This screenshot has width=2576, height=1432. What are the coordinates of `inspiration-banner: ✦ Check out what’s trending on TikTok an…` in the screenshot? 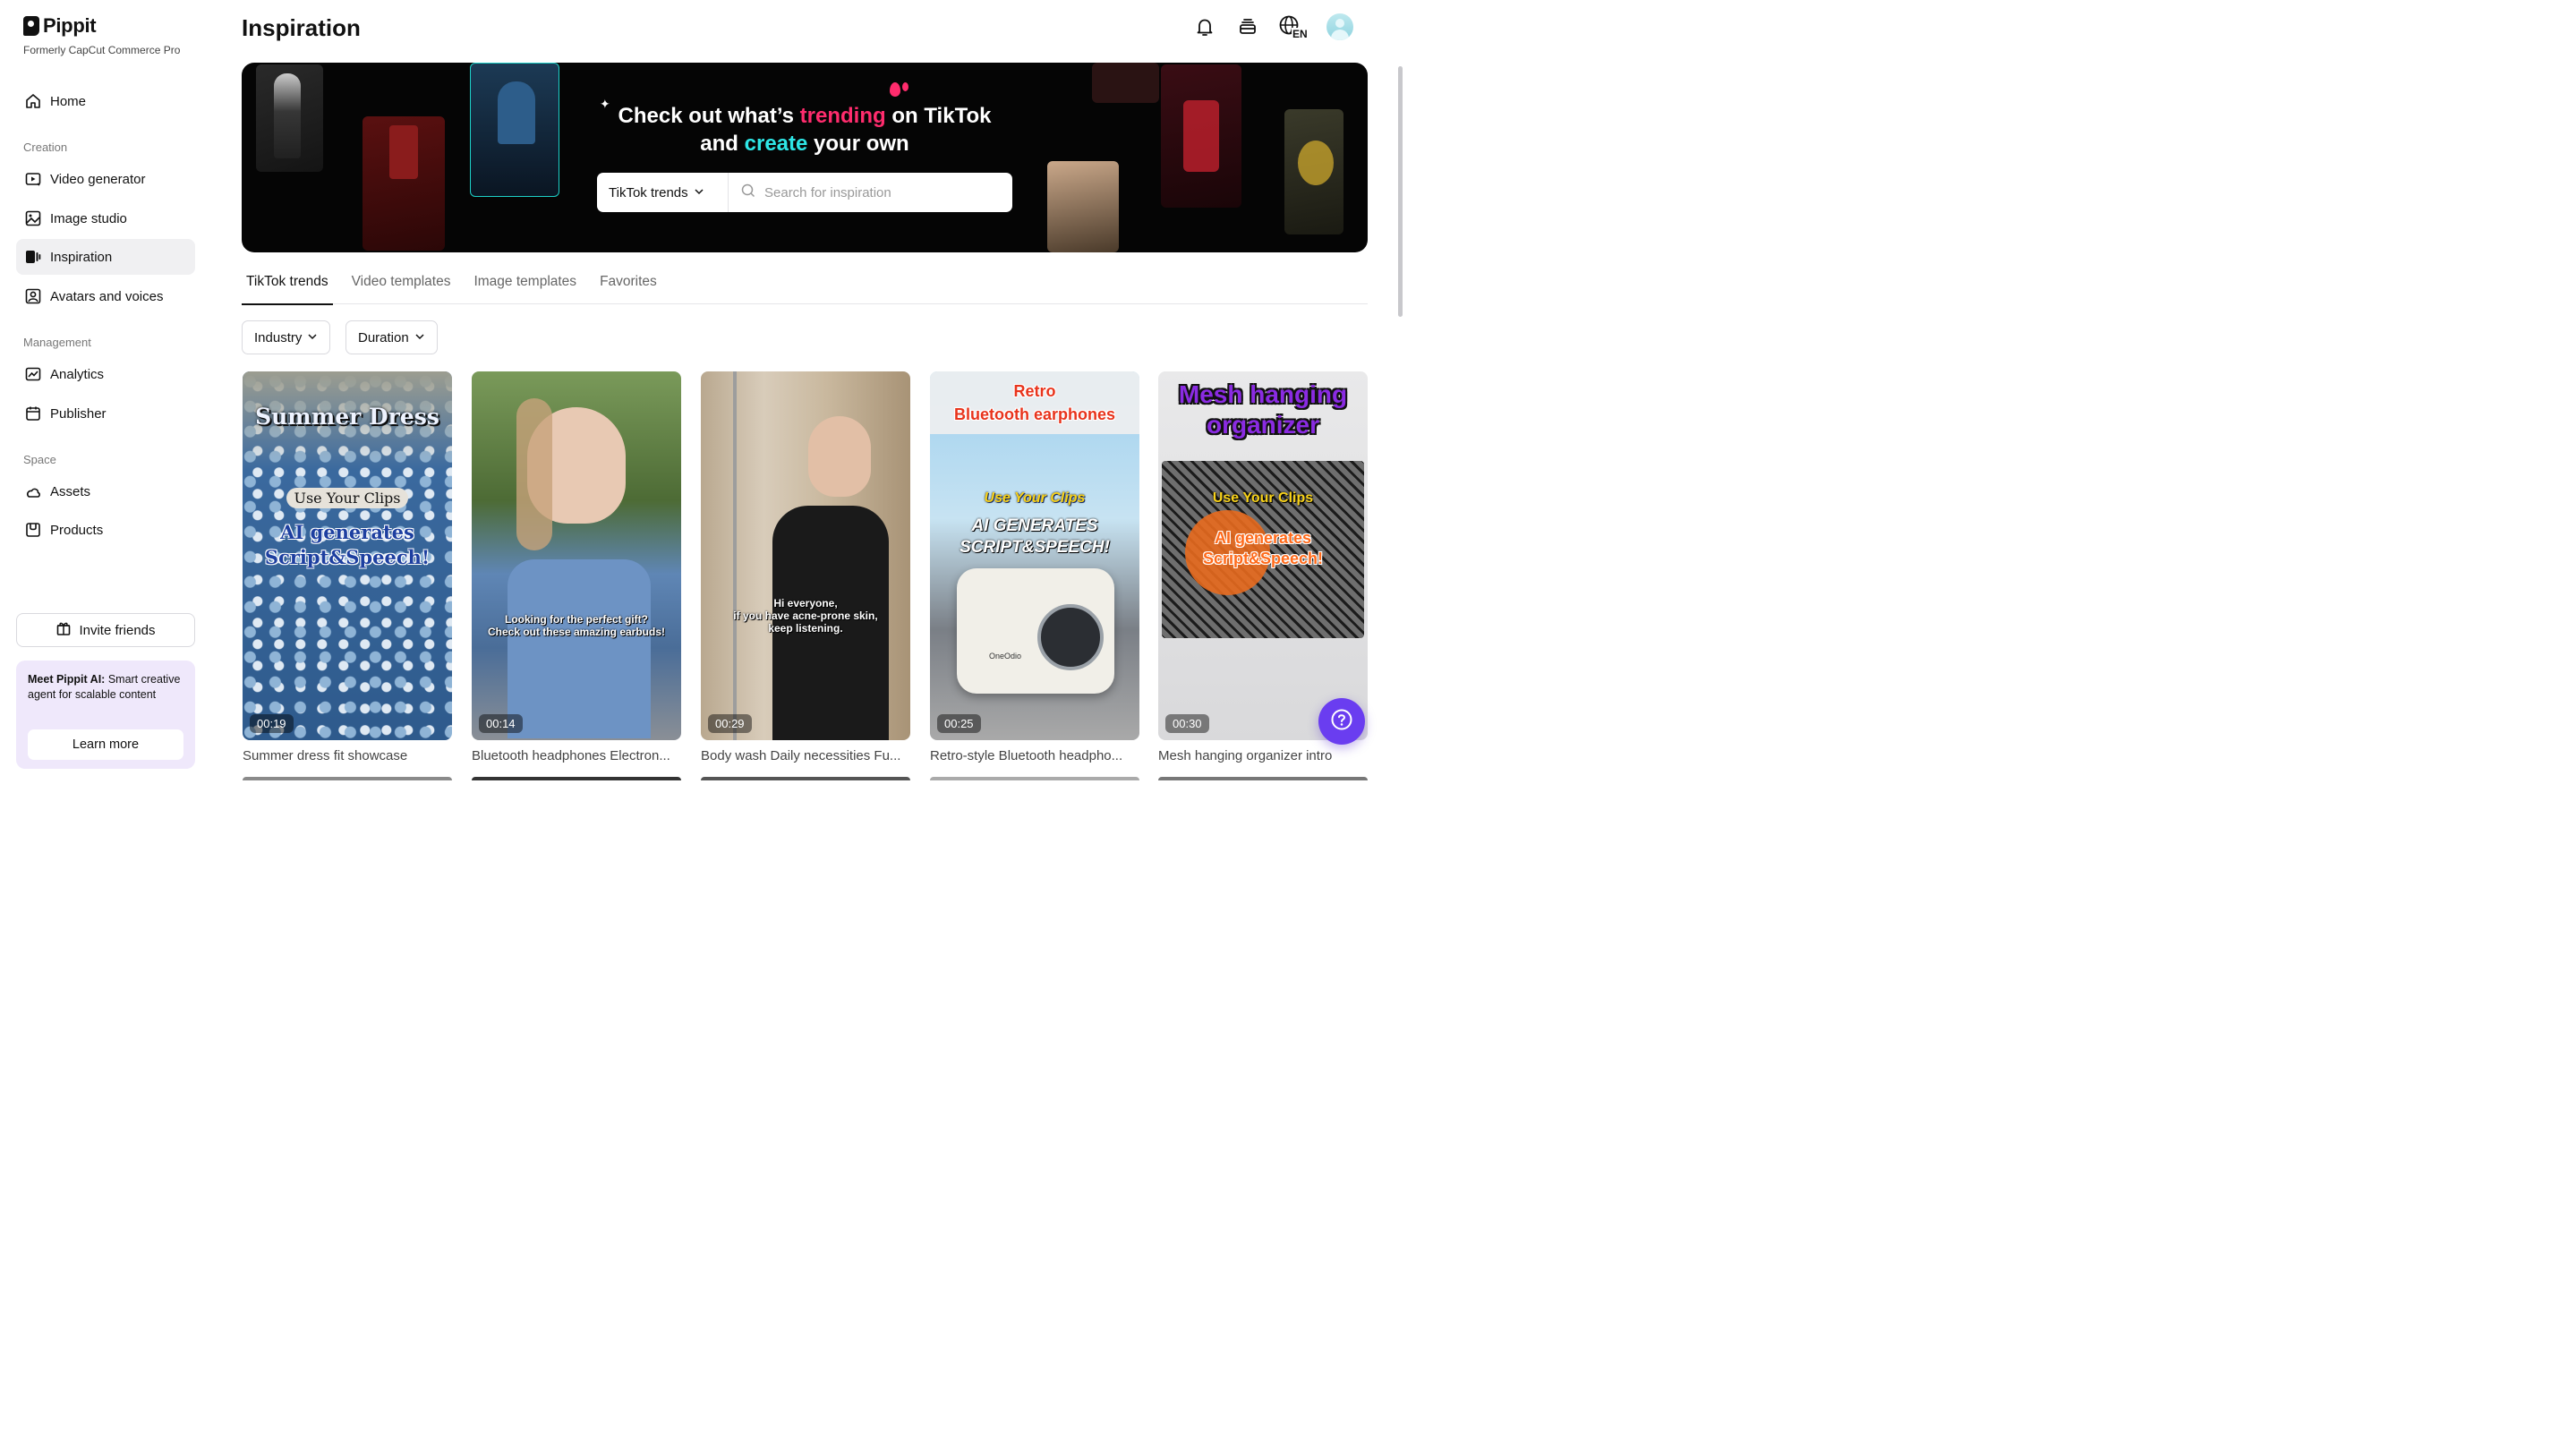 It's located at (805, 157).